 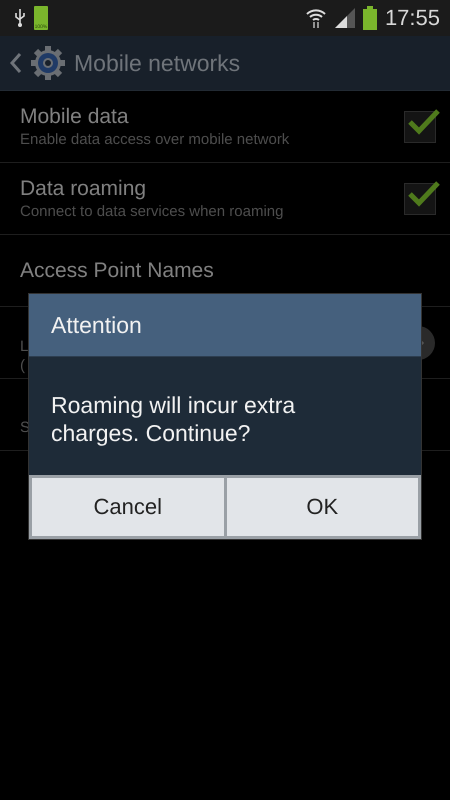 What do you see at coordinates (155, 139) in the screenshot?
I see `setting-summary: Enable data access over mobile network` at bounding box center [155, 139].